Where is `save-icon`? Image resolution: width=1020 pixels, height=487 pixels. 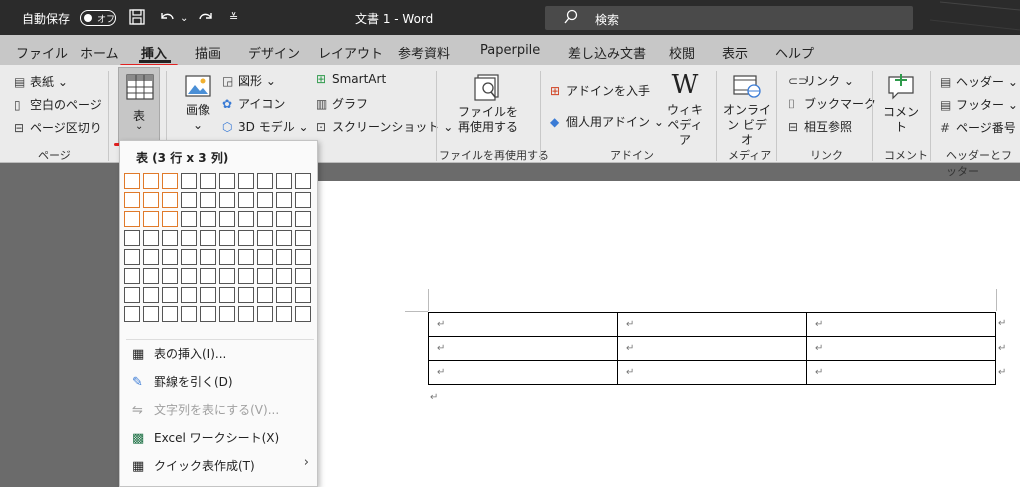
save-icon is located at coordinates (137, 19).